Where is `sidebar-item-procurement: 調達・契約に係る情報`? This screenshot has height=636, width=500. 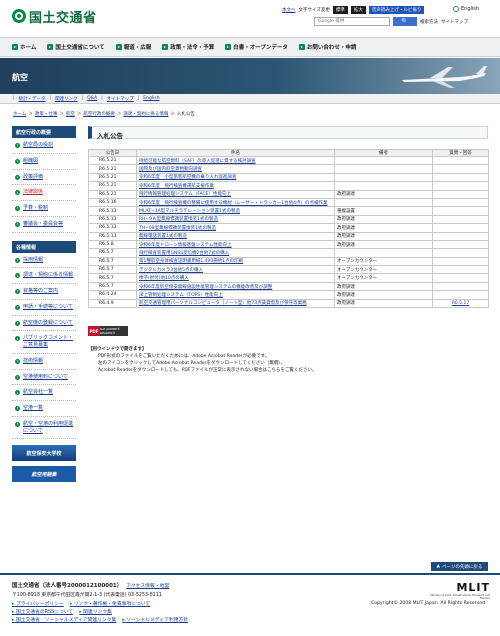 sidebar-item-procurement: 調達・契約に係る情報 is located at coordinates (44, 276).